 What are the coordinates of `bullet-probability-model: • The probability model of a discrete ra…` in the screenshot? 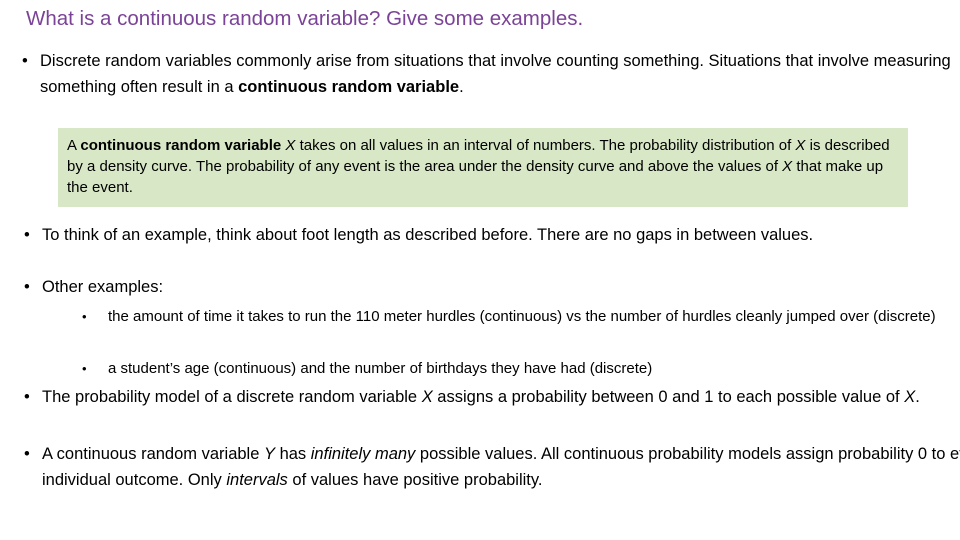 It's located at (480, 397).